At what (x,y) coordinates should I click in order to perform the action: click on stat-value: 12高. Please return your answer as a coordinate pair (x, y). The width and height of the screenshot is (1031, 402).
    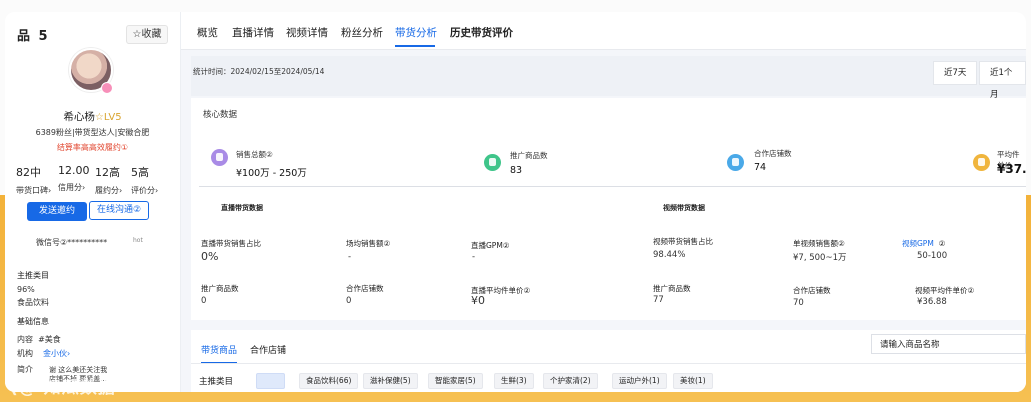
    Looking at the image, I should click on (107, 172).